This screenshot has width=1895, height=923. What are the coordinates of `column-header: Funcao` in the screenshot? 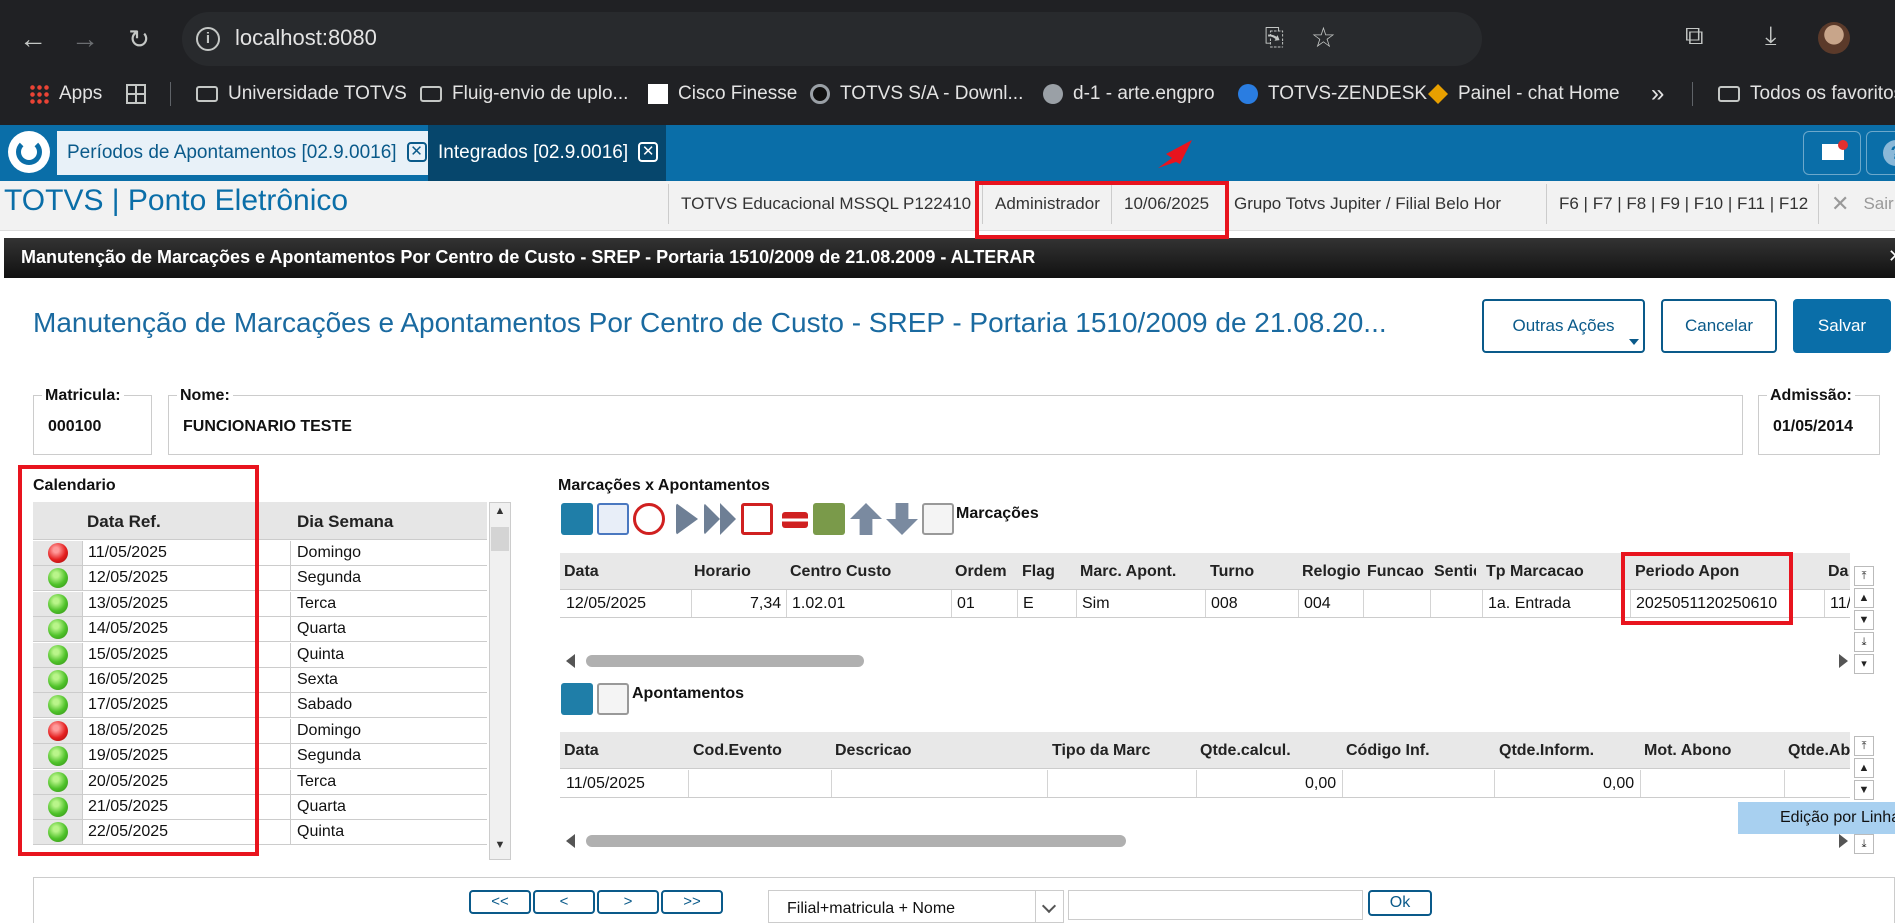 It's located at (1395, 572).